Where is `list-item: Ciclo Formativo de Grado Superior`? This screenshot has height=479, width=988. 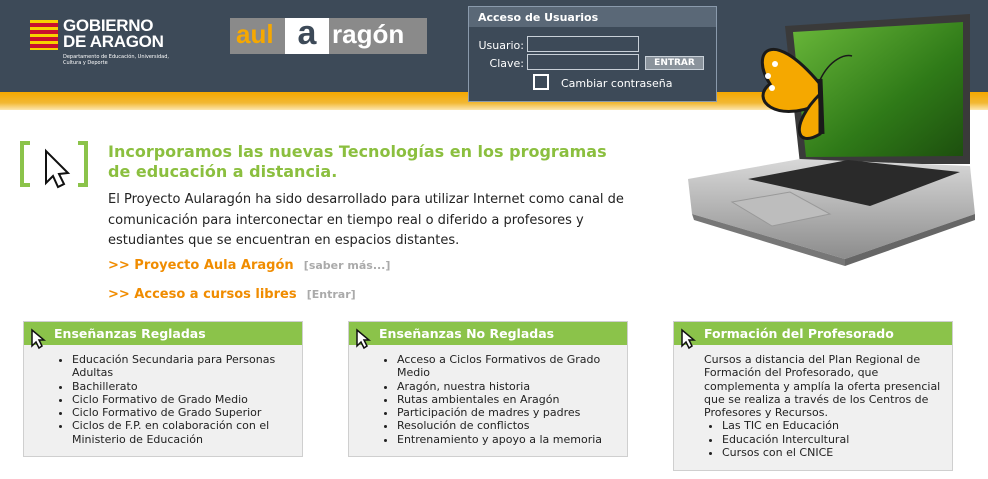
list-item: Ciclo Formativo de Grado Superior is located at coordinates (182, 412).